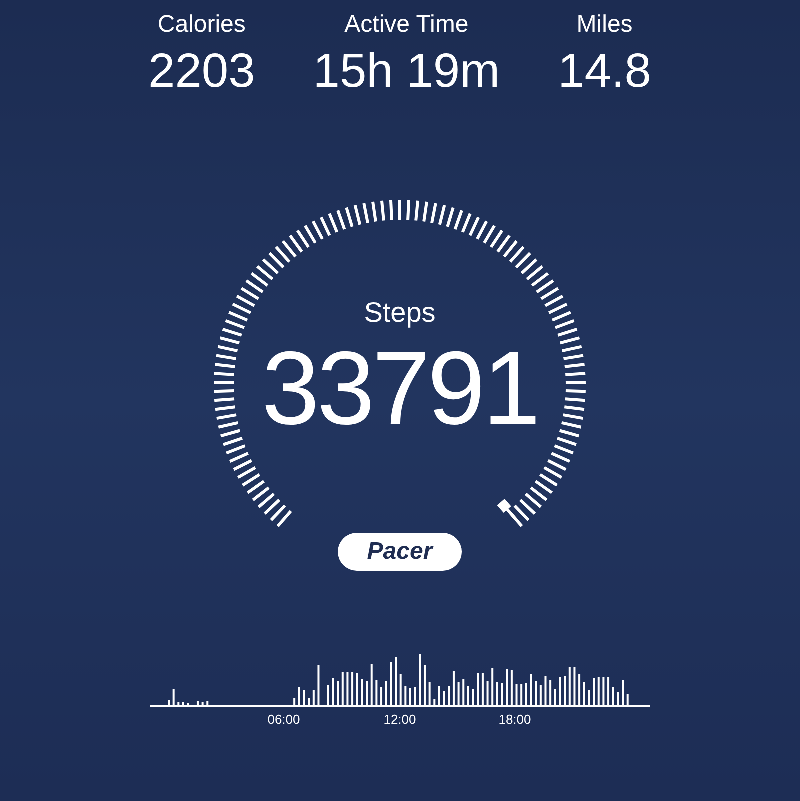 The width and height of the screenshot is (800, 801). Describe the element at coordinates (507, 510) in the screenshot. I see `gauge-marker` at that location.